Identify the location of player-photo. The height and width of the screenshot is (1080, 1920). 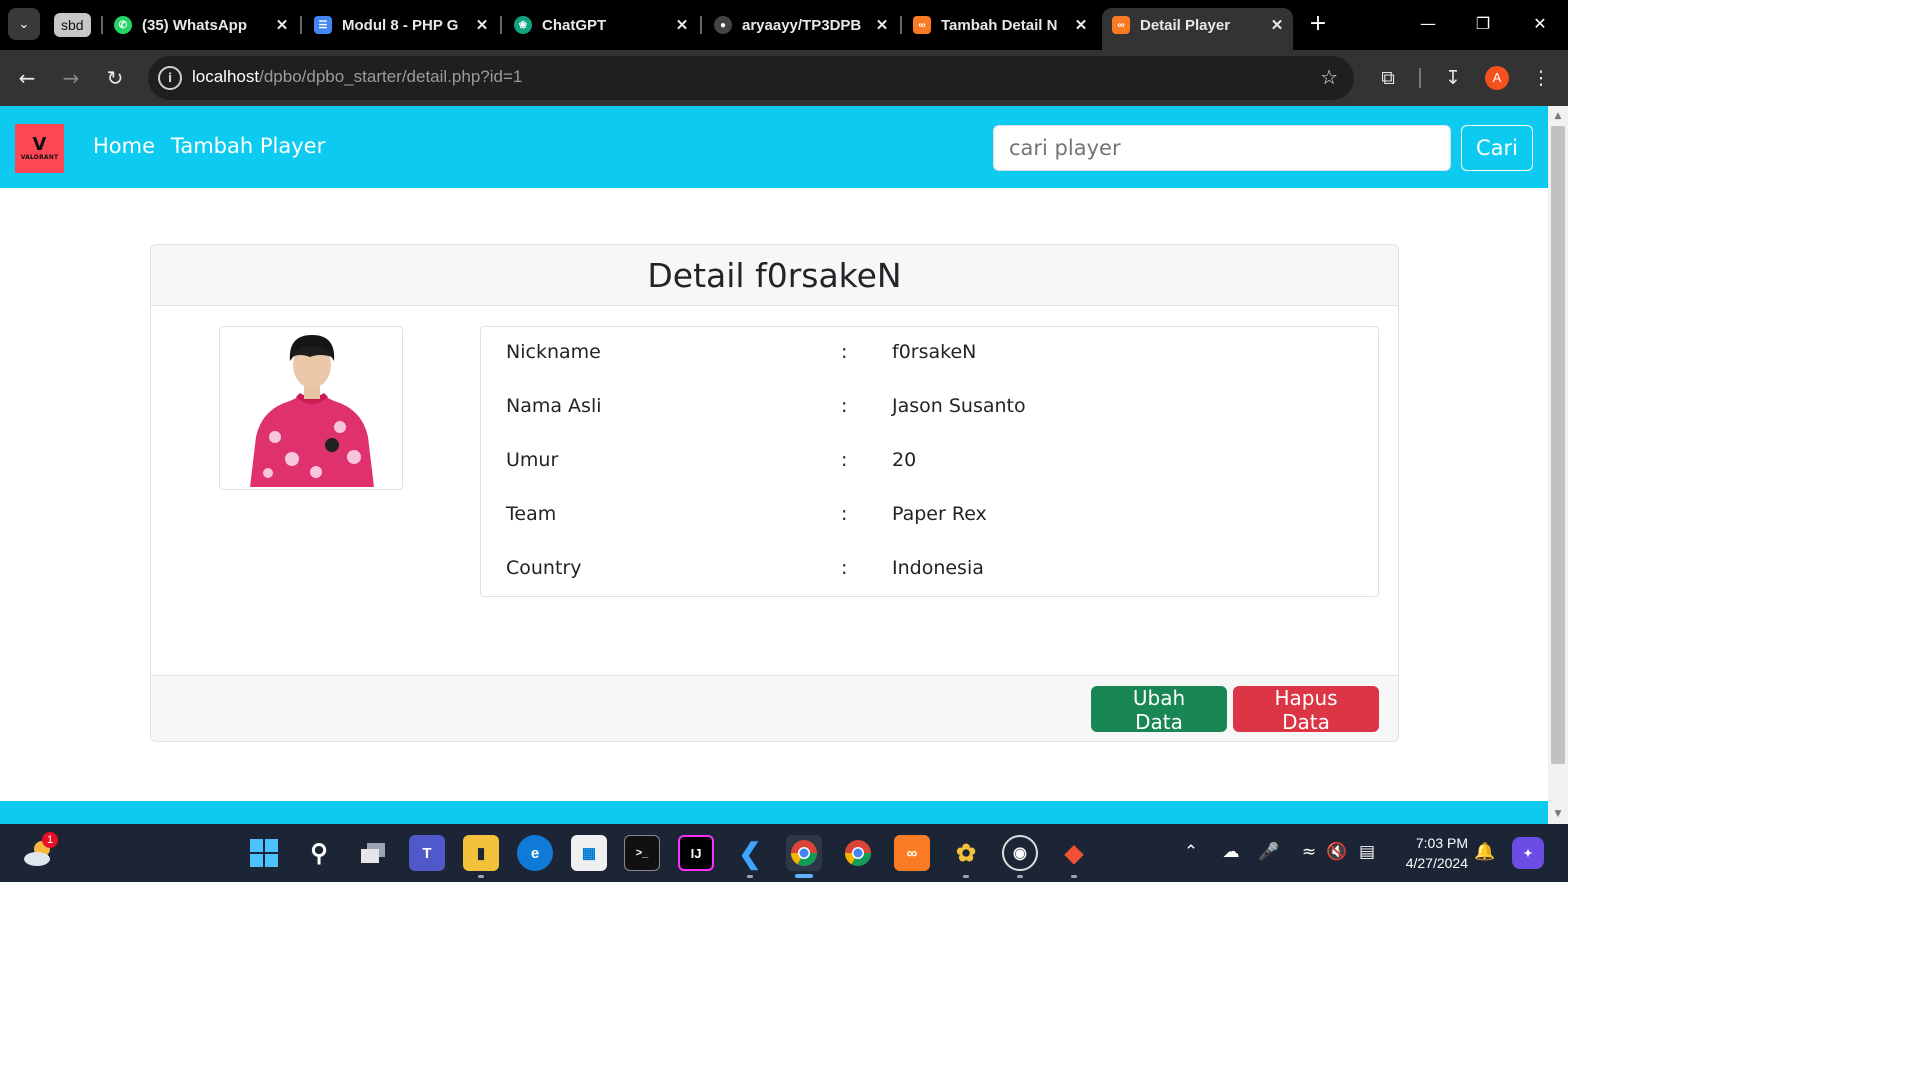
(311, 408).